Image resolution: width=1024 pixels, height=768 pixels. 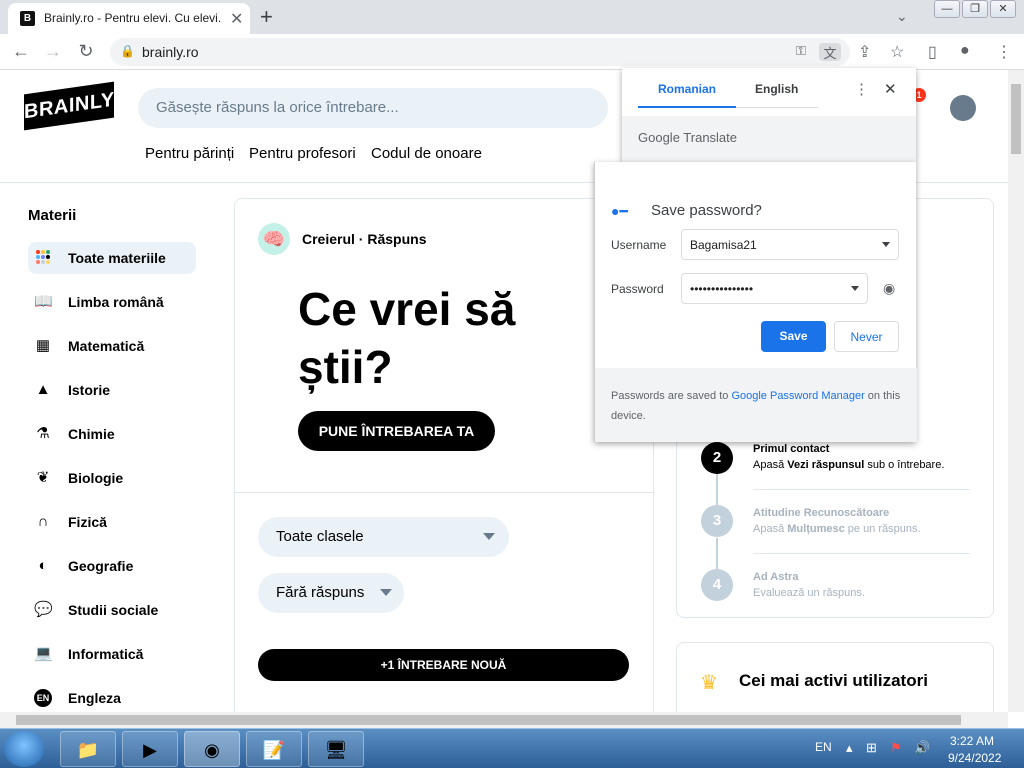 I want to click on translate-icon: 文, so click(x=830, y=52).